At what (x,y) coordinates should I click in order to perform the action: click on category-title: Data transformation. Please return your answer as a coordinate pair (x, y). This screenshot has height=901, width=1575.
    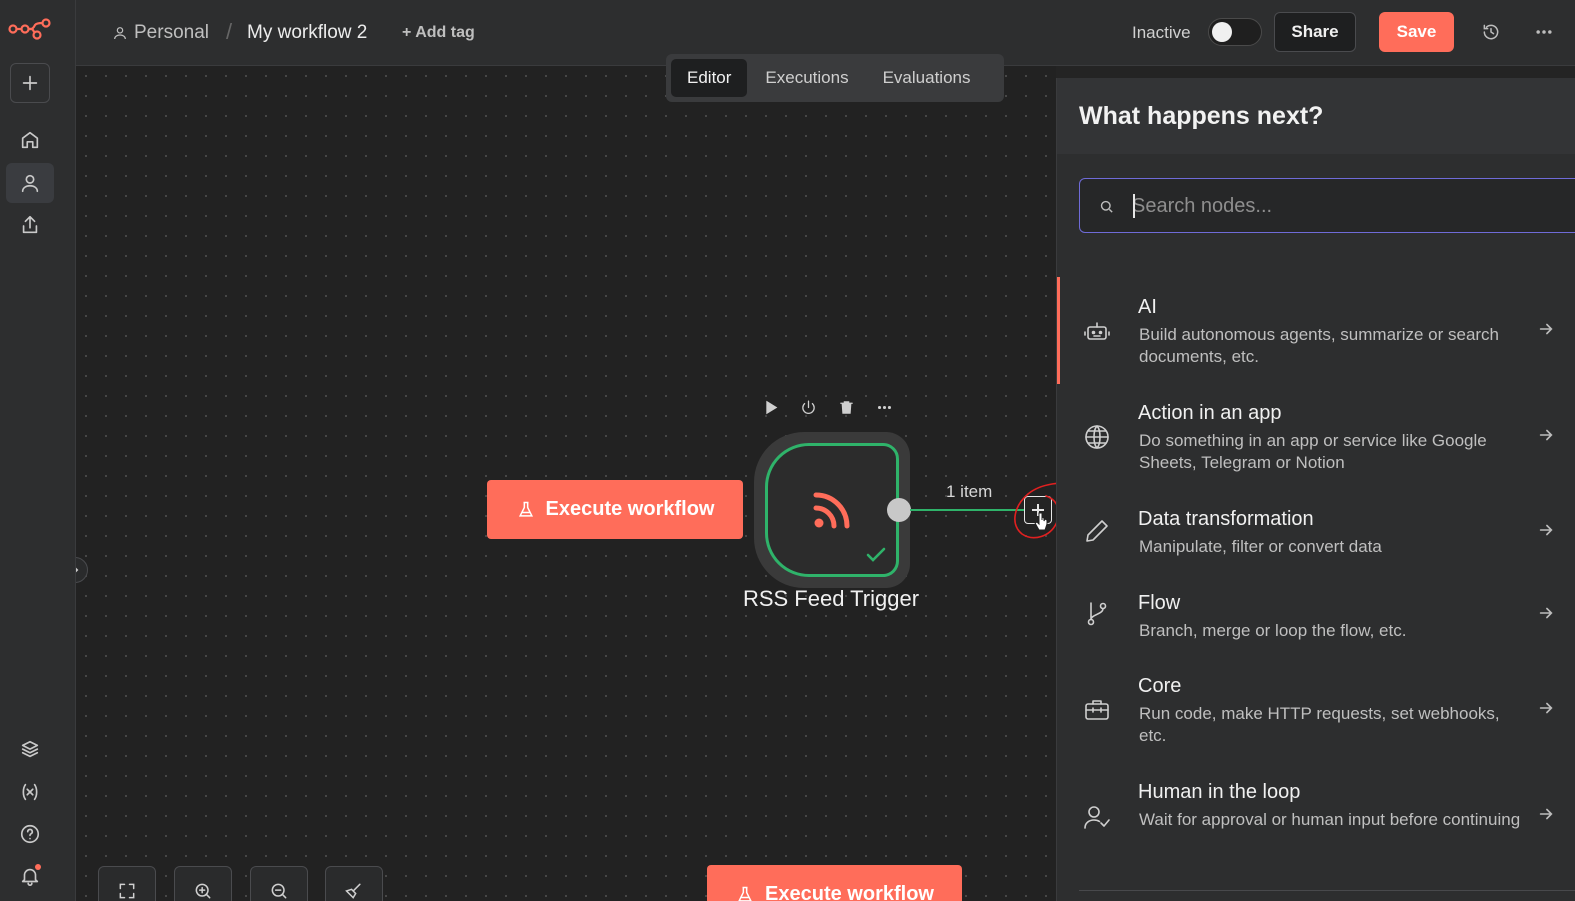
    Looking at the image, I should click on (1226, 519).